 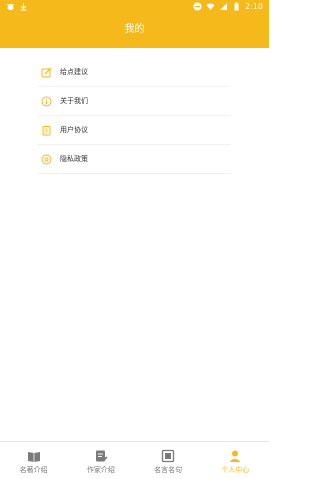 What do you see at coordinates (34, 455) in the screenshot?
I see `book-icon` at bounding box center [34, 455].